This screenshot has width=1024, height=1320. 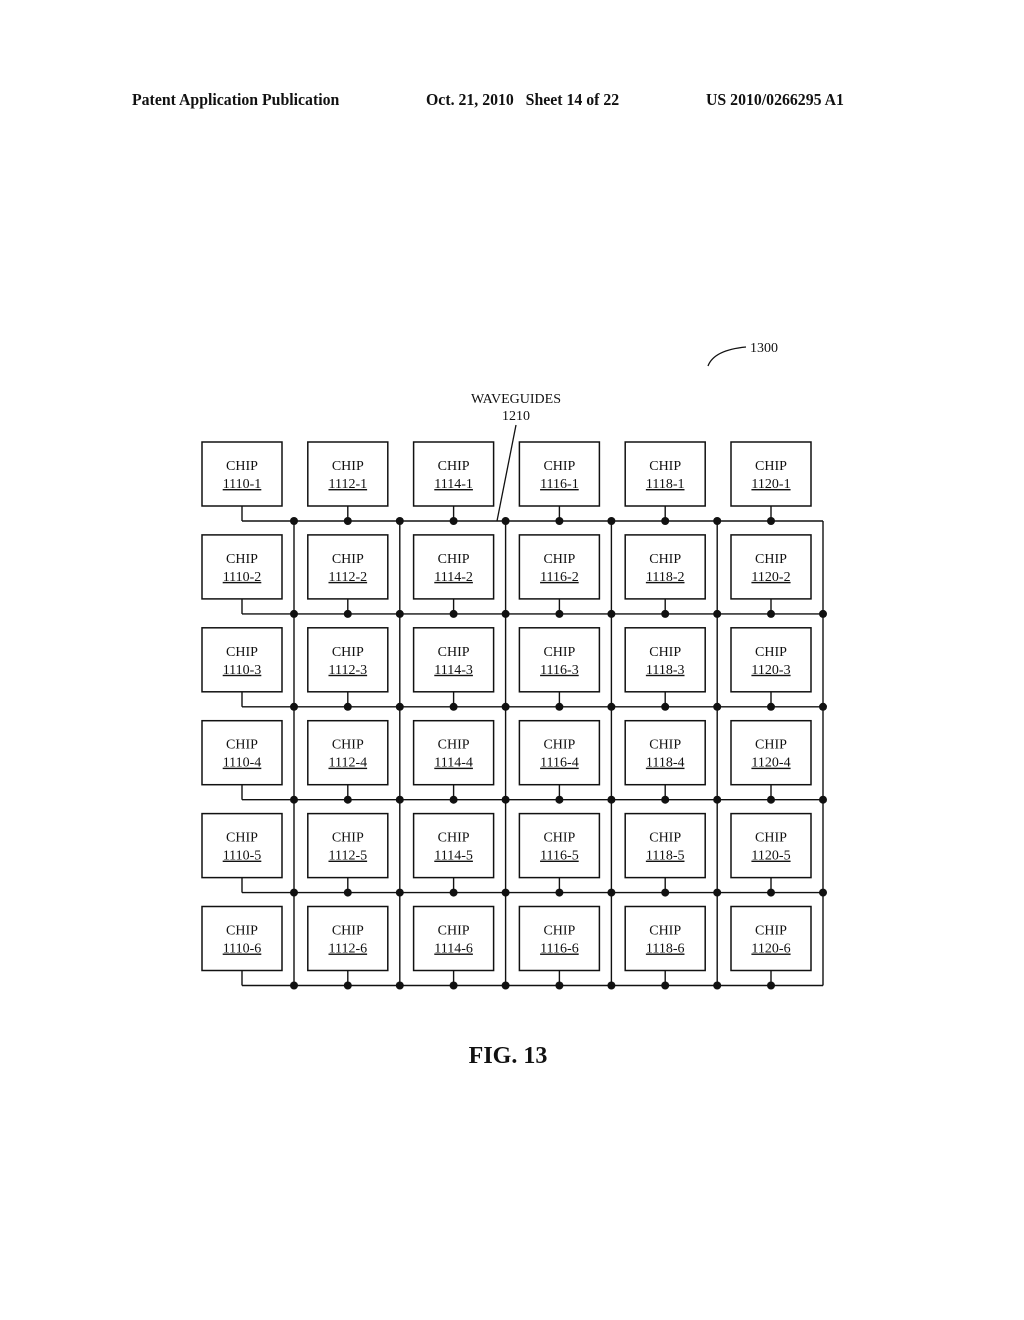 What do you see at coordinates (665, 474) in the screenshot?
I see `chip: CHIP 1118-1` at bounding box center [665, 474].